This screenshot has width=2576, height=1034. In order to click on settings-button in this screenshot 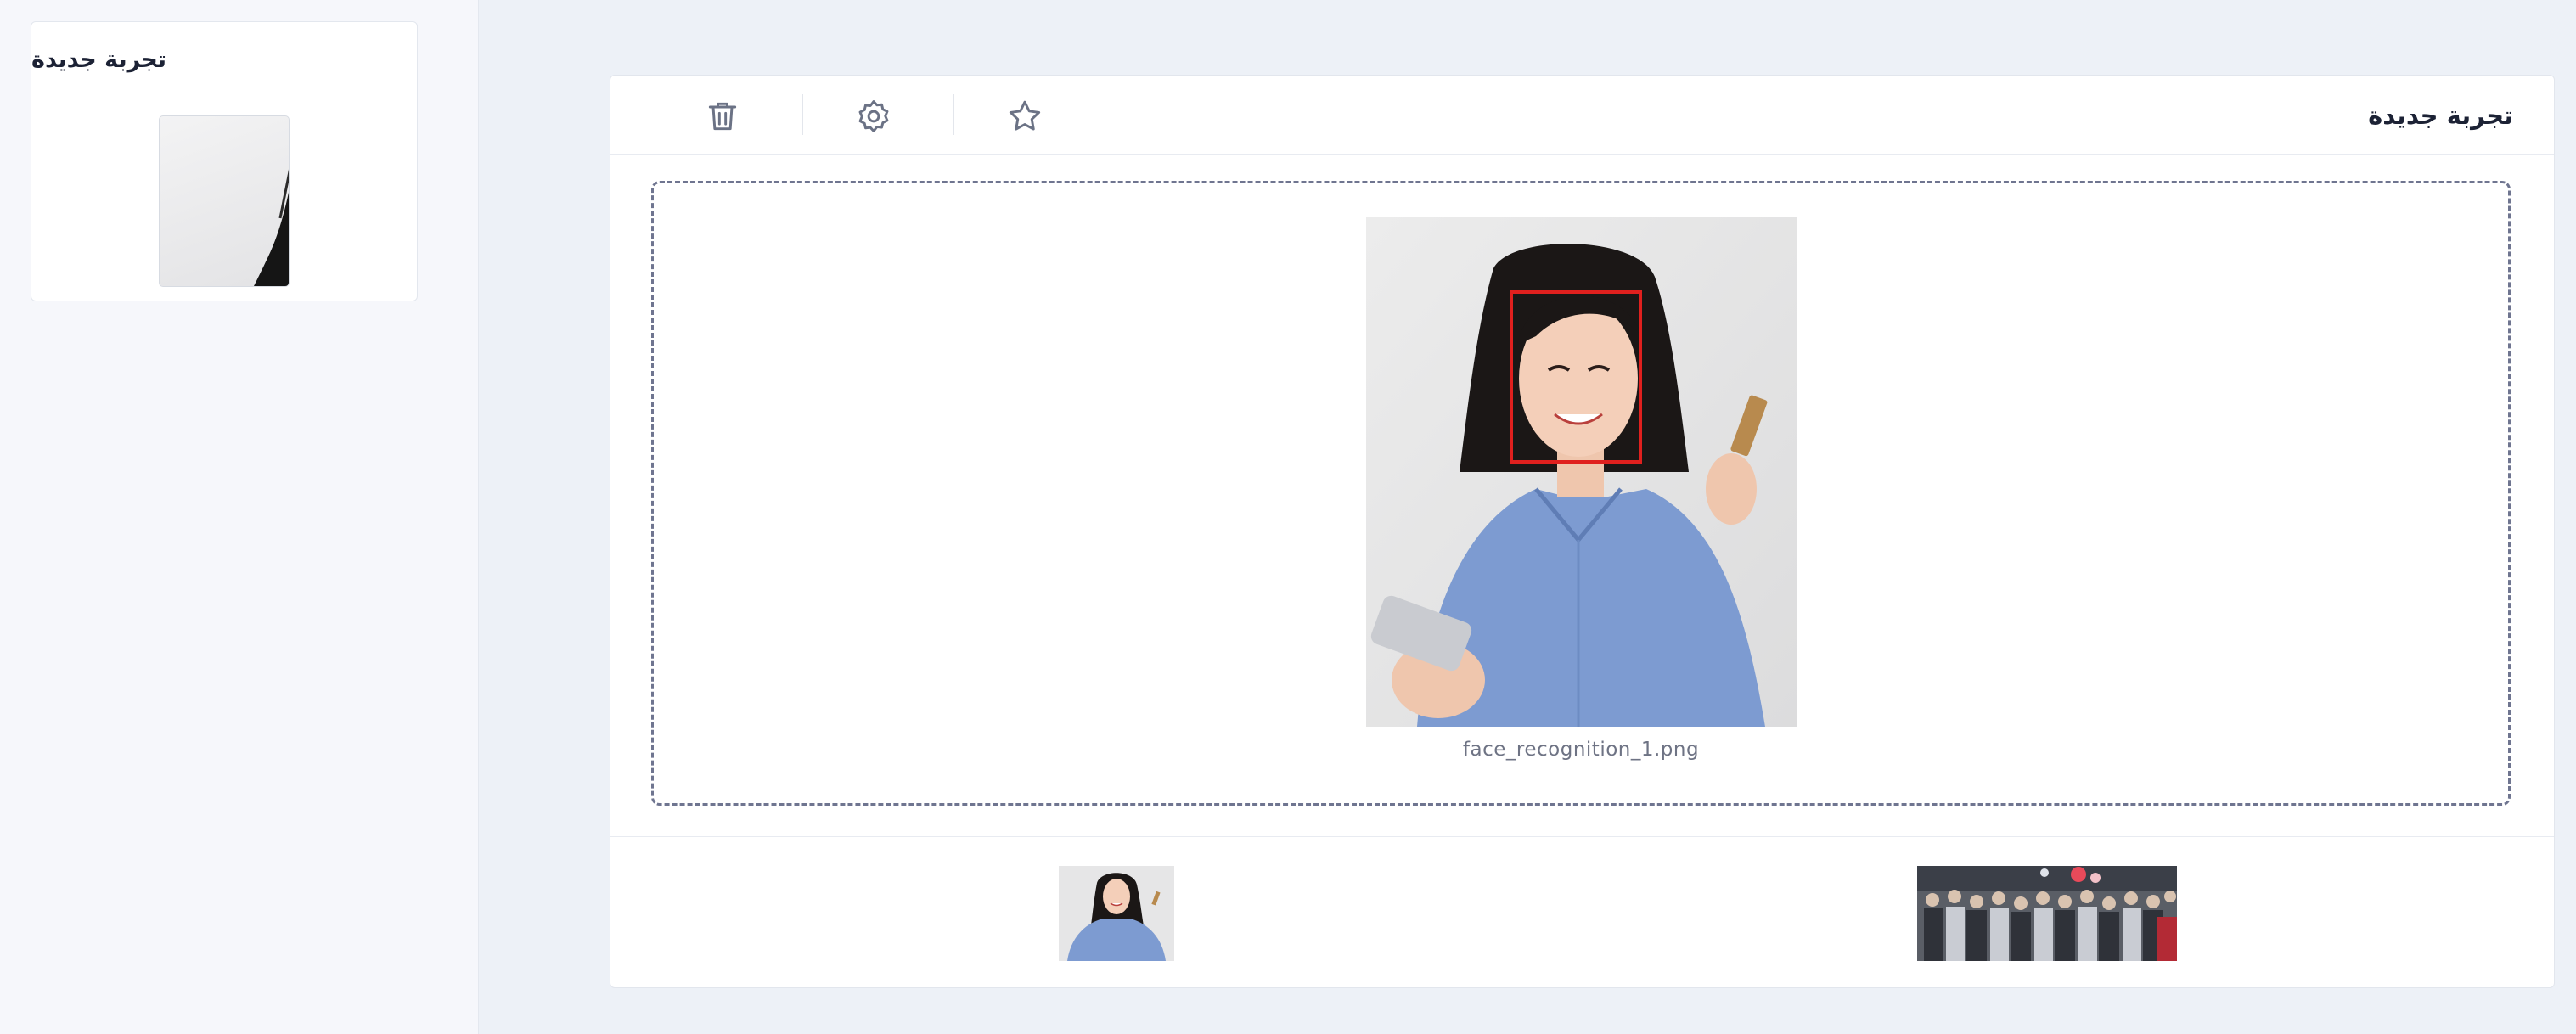, I will do `click(873, 116)`.